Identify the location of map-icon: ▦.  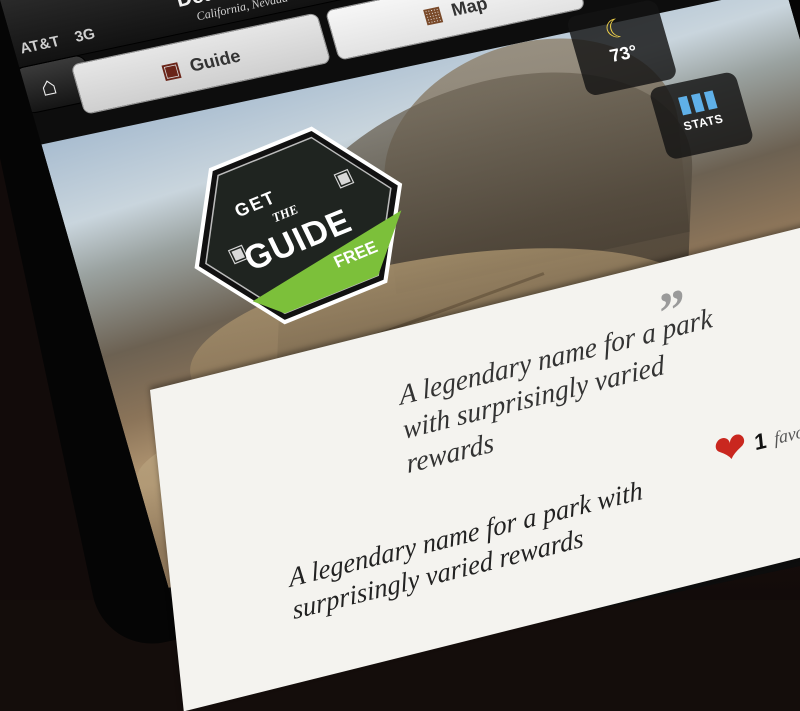
(433, 15).